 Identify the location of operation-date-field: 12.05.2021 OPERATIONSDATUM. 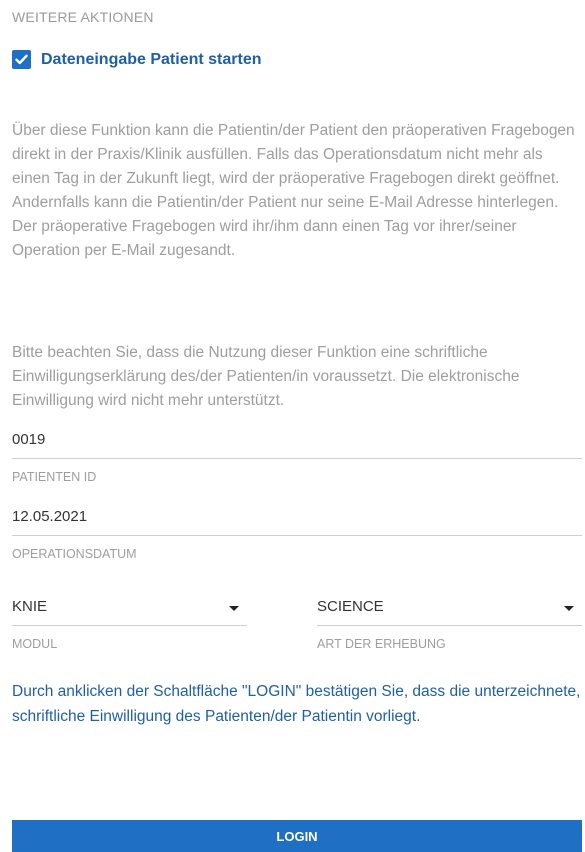
(297, 532).